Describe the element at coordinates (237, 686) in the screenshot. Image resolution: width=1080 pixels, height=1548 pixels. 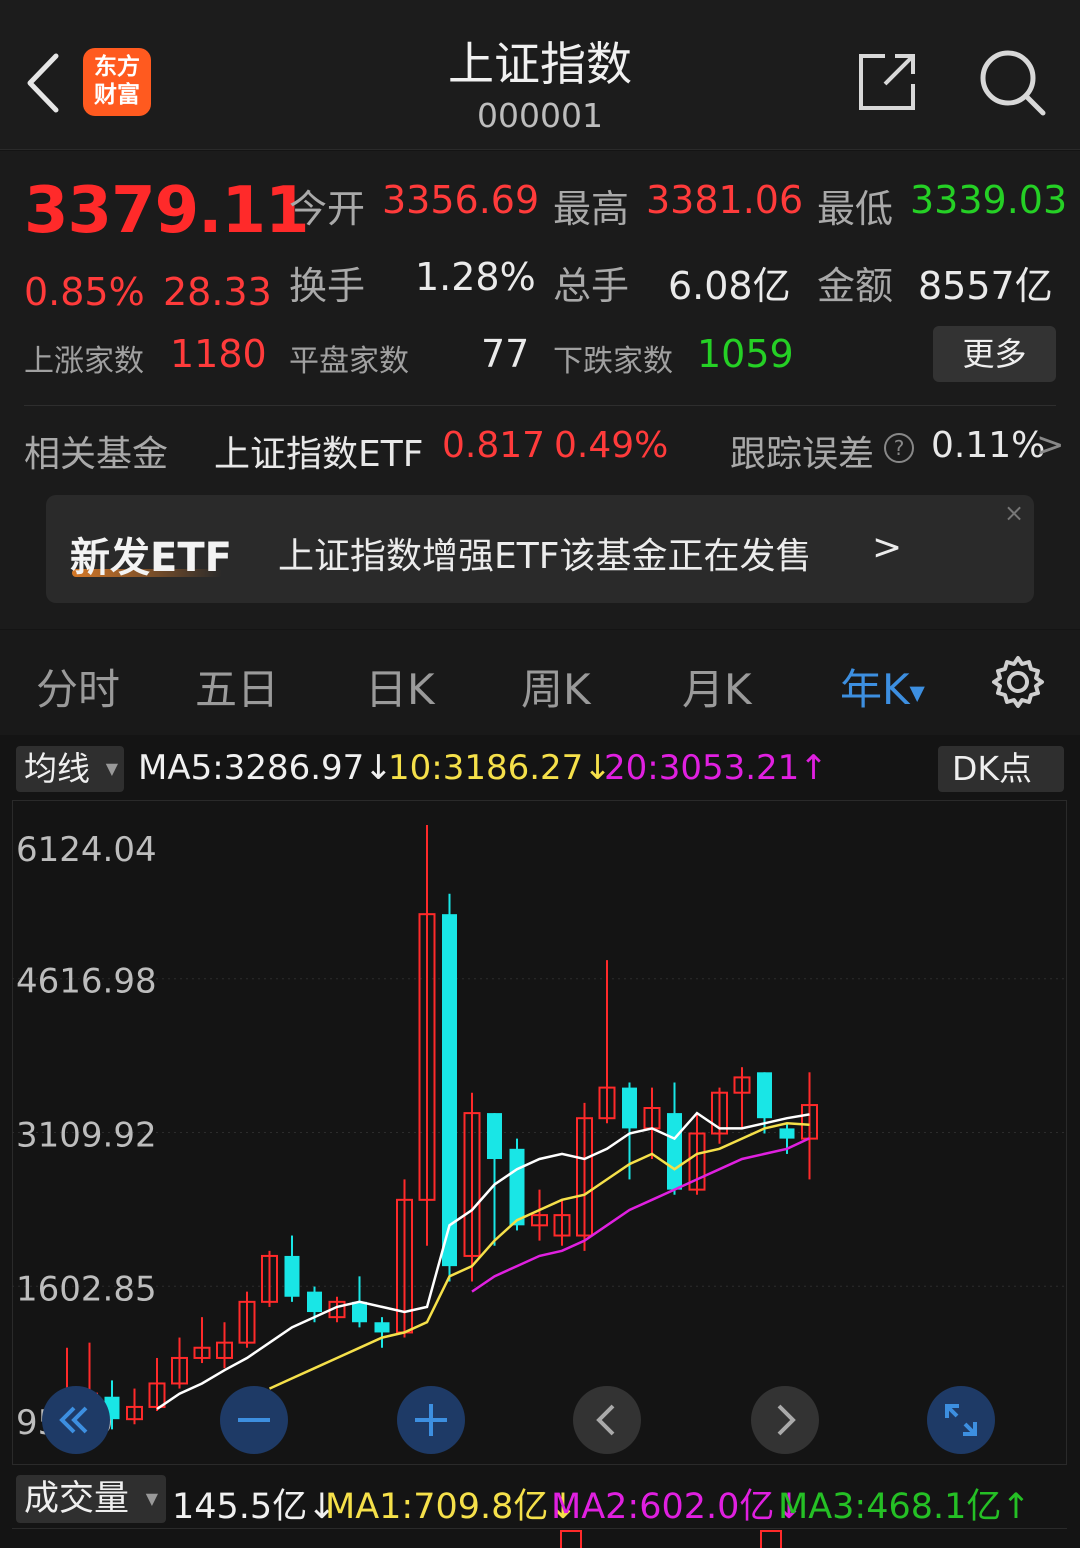
I see `tab-five-day: 五日` at that location.